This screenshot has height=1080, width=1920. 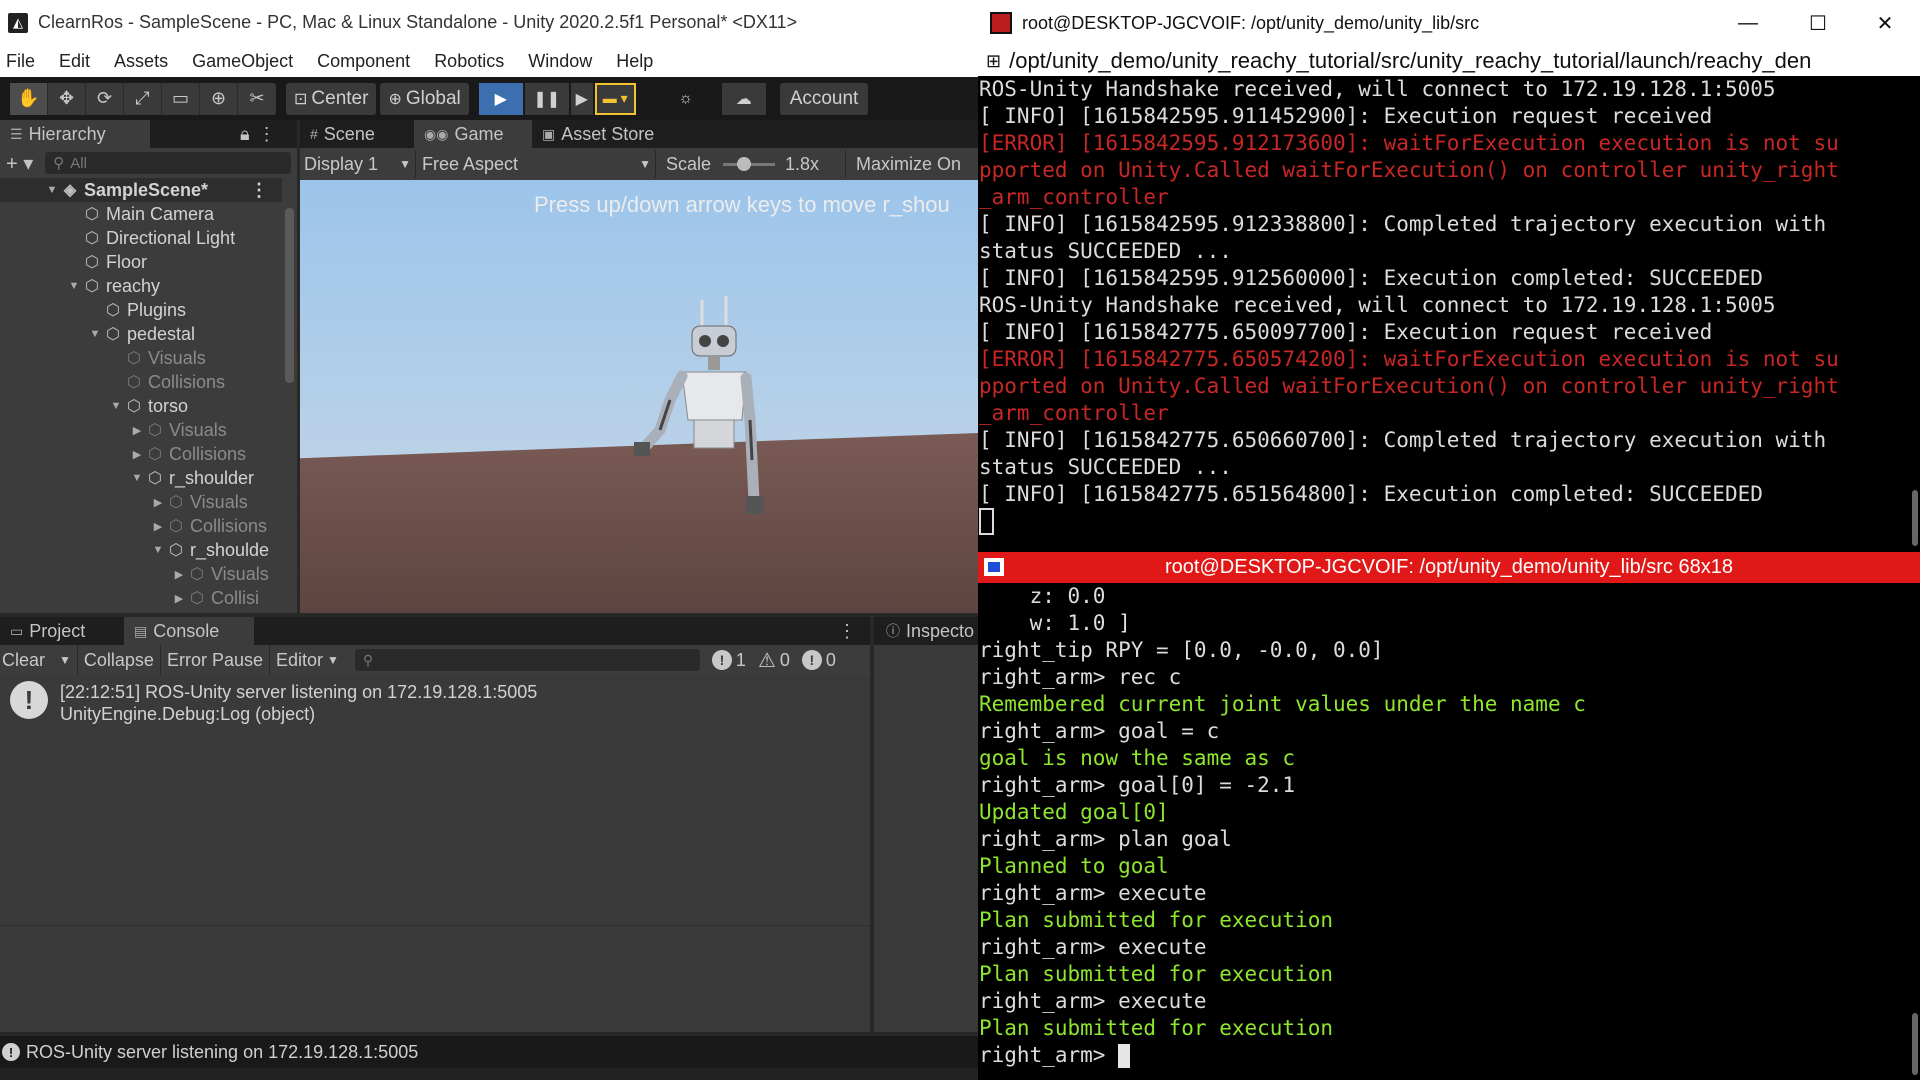 I want to click on collapse-toggle: Collapse, so click(x=119, y=660).